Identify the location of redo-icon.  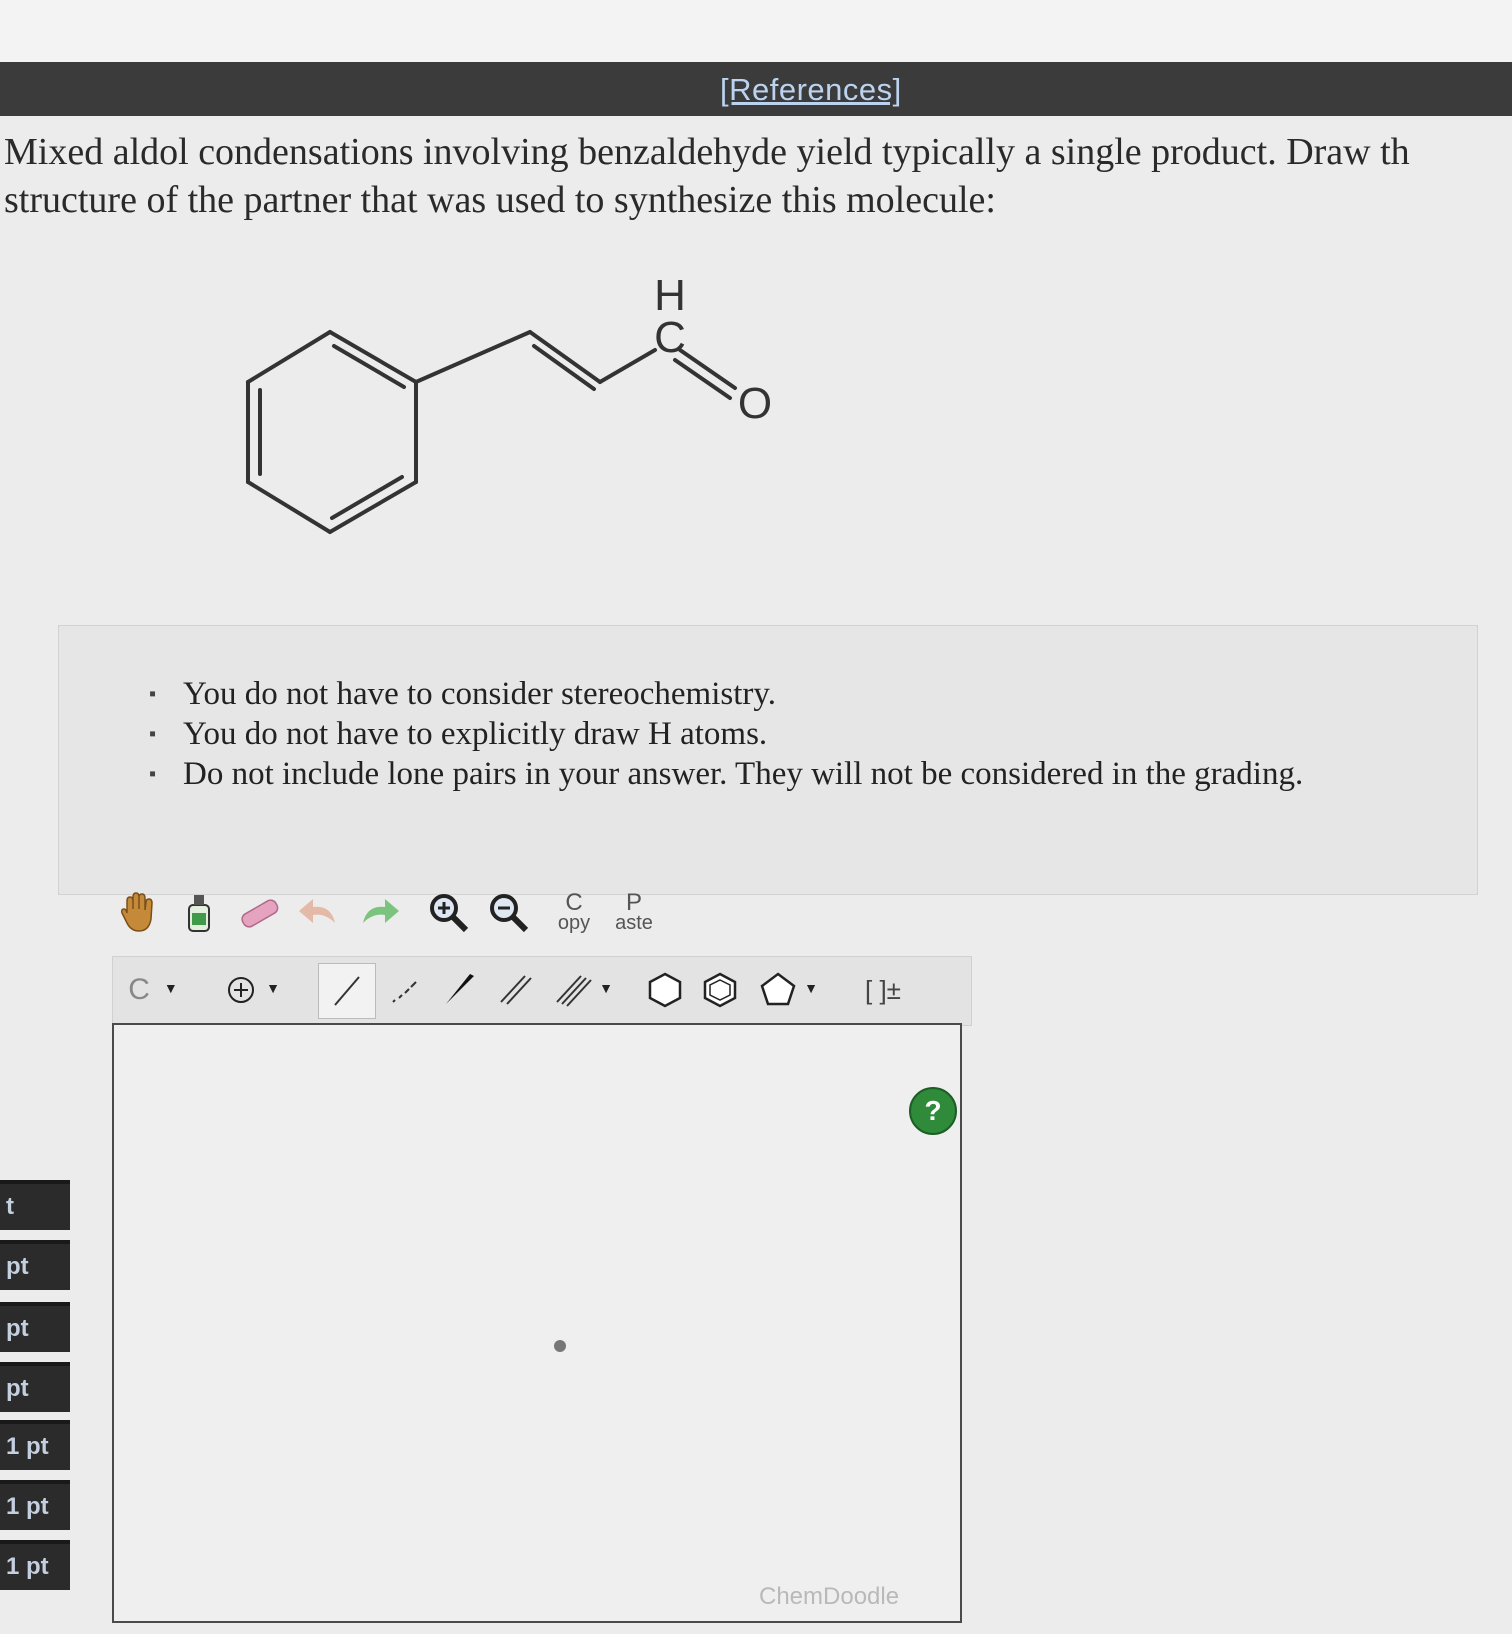
(379, 913).